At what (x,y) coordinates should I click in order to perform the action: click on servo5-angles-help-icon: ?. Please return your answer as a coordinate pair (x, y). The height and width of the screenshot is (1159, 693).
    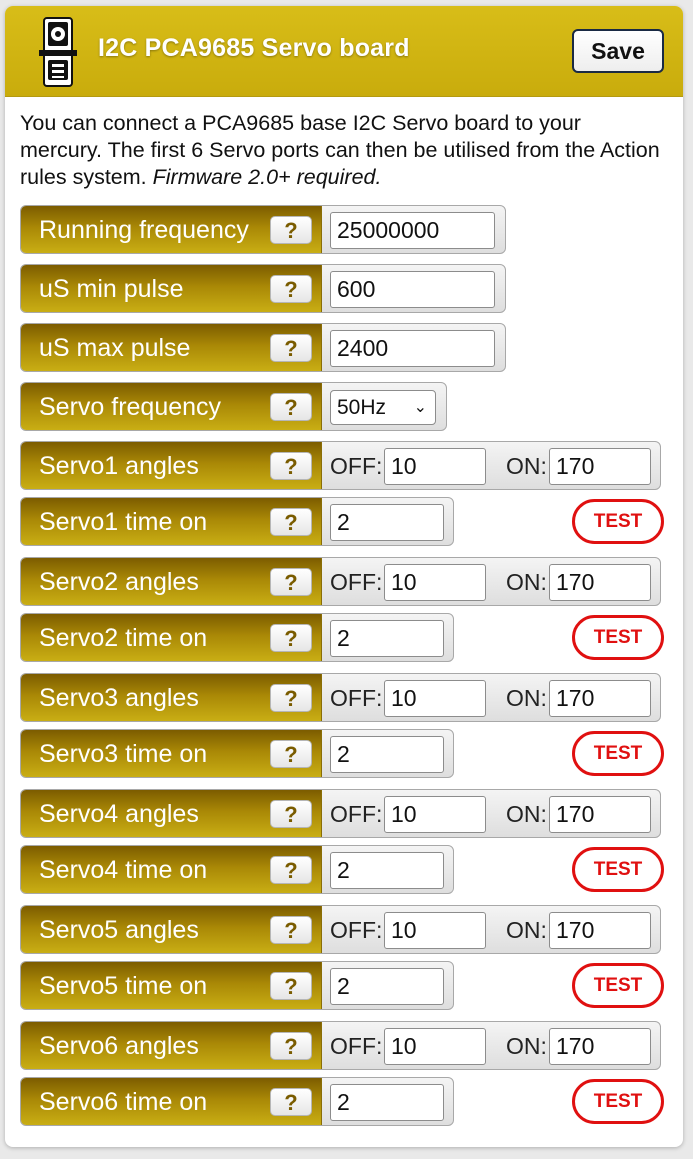
    Looking at the image, I should click on (291, 930).